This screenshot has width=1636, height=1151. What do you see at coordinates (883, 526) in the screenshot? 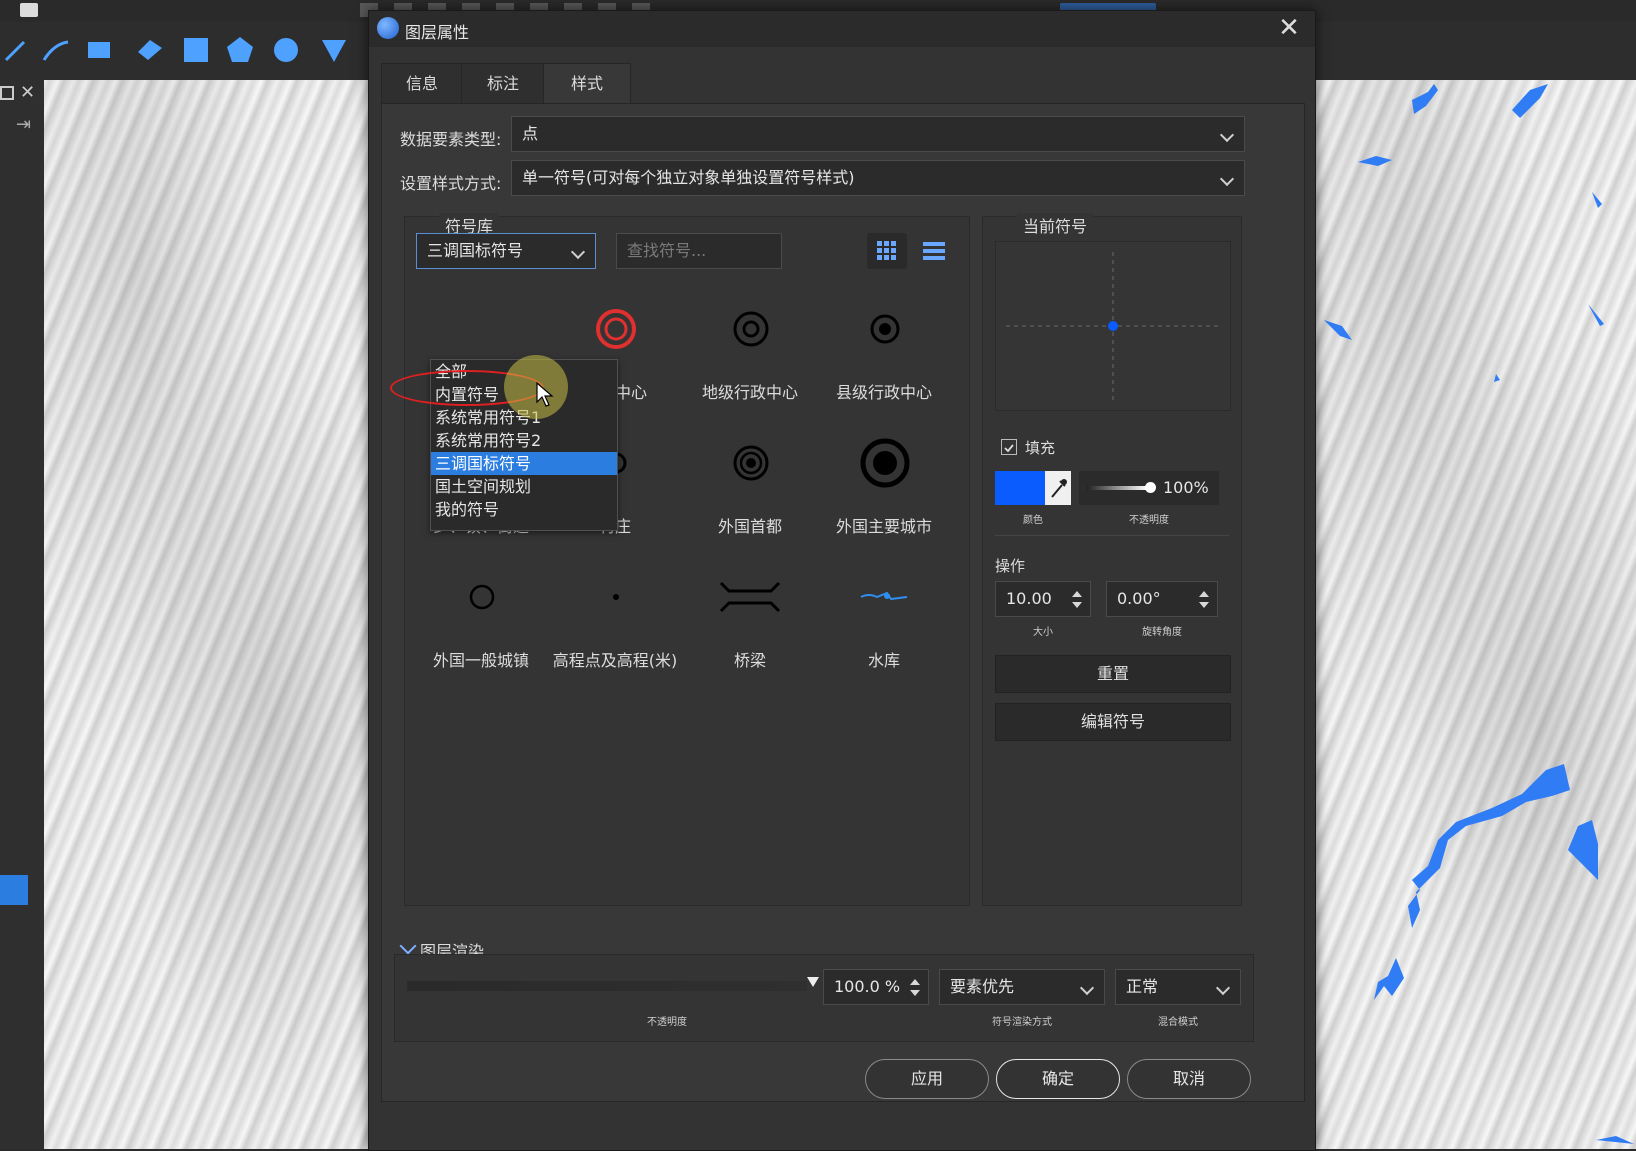
I see `symbol-label: 外国主要城市` at bounding box center [883, 526].